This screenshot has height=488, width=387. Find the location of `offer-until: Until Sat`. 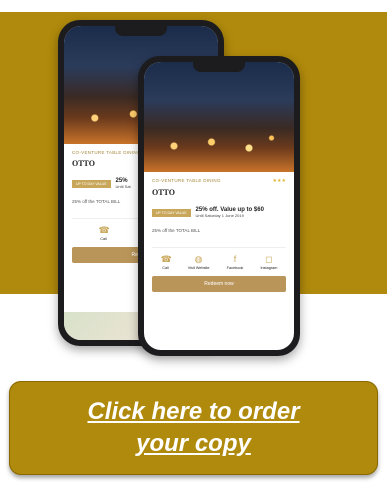

offer-until: Until Sat is located at coordinates (123, 186).